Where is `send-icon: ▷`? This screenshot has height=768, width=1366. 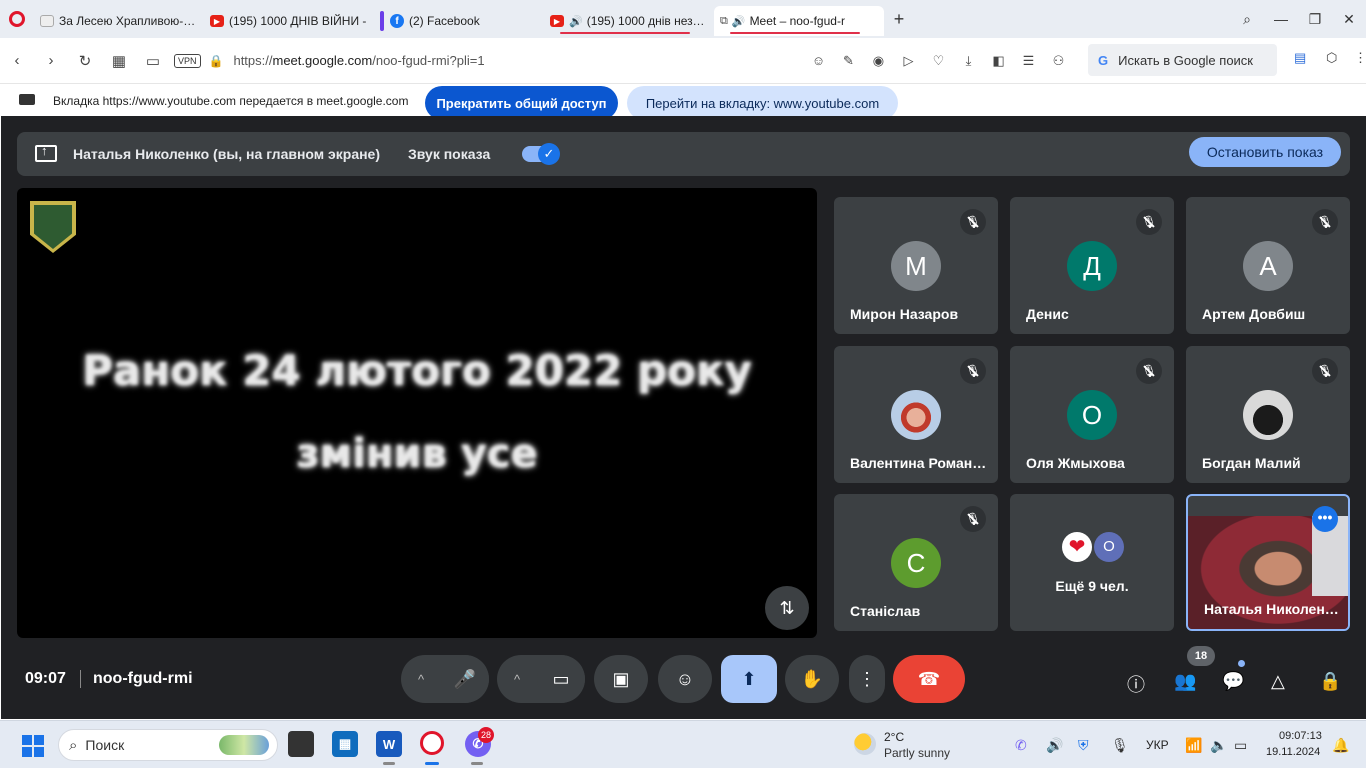 send-icon: ▷ is located at coordinates (908, 61).